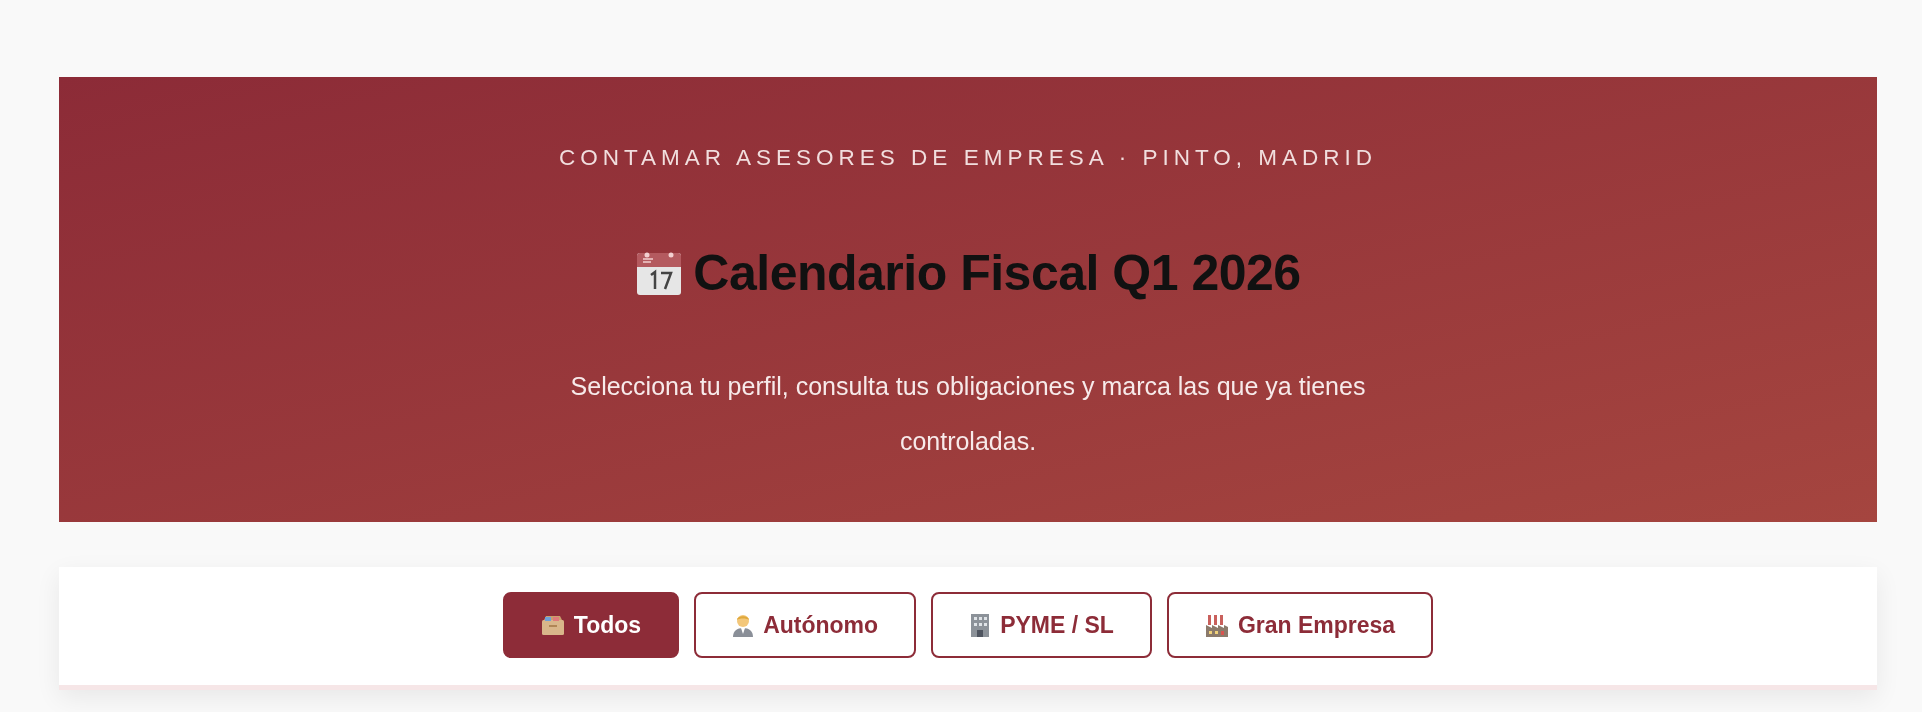  What do you see at coordinates (591, 625) in the screenshot?
I see `profile-filter-button: Todos` at bounding box center [591, 625].